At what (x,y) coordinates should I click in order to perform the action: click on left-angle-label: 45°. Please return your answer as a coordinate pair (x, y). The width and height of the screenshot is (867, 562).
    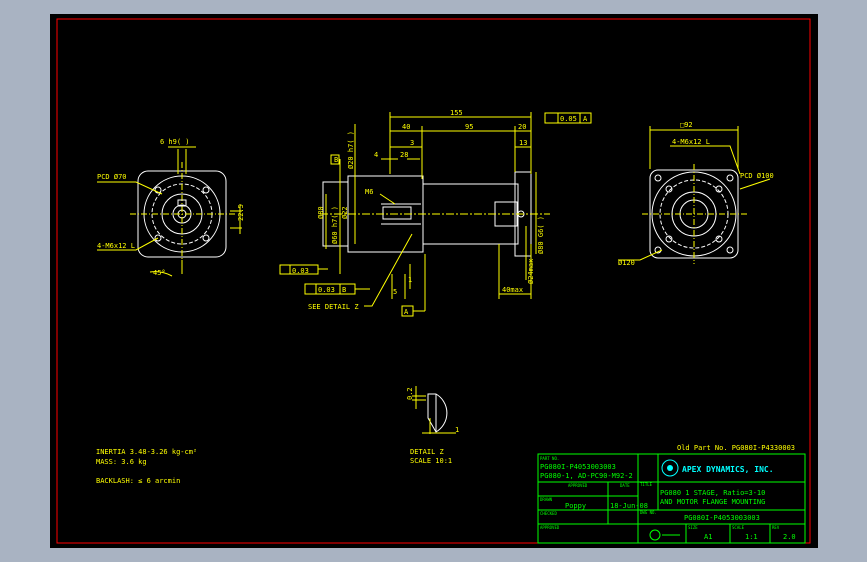
    Looking at the image, I should click on (159, 273).